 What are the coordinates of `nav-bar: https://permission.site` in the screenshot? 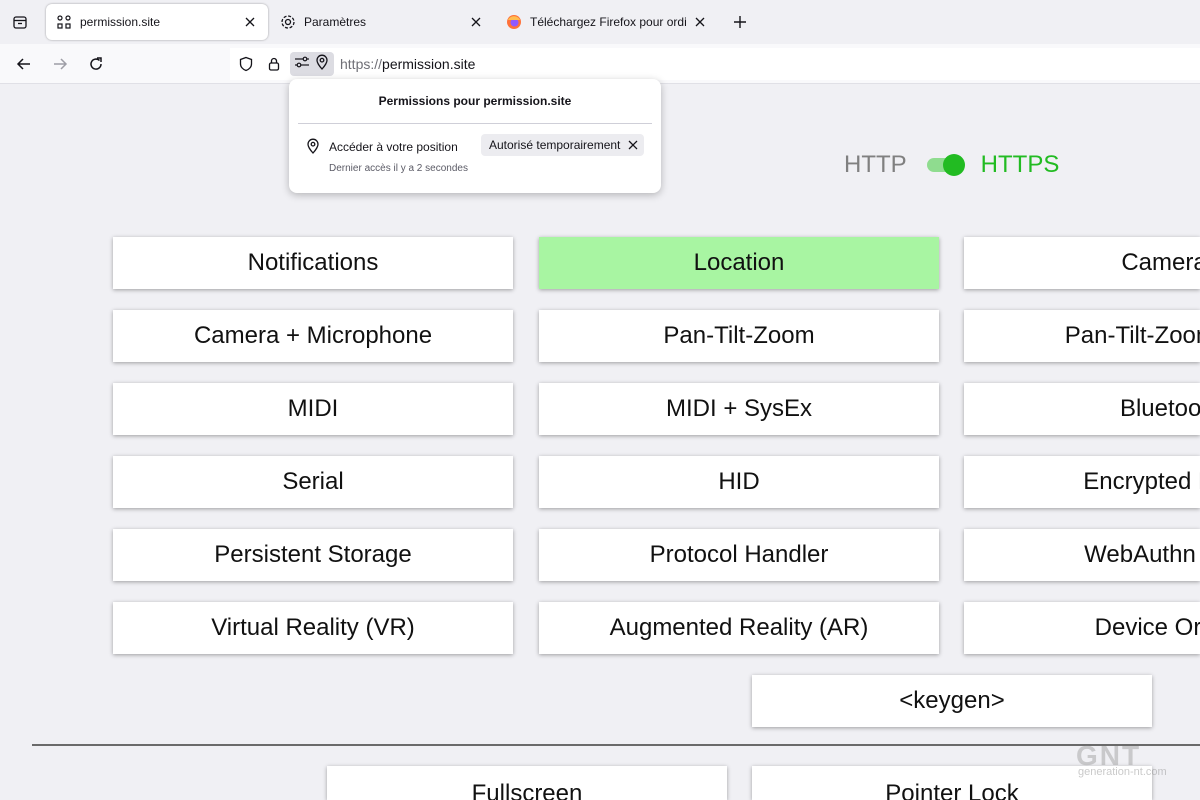 It's located at (600, 64).